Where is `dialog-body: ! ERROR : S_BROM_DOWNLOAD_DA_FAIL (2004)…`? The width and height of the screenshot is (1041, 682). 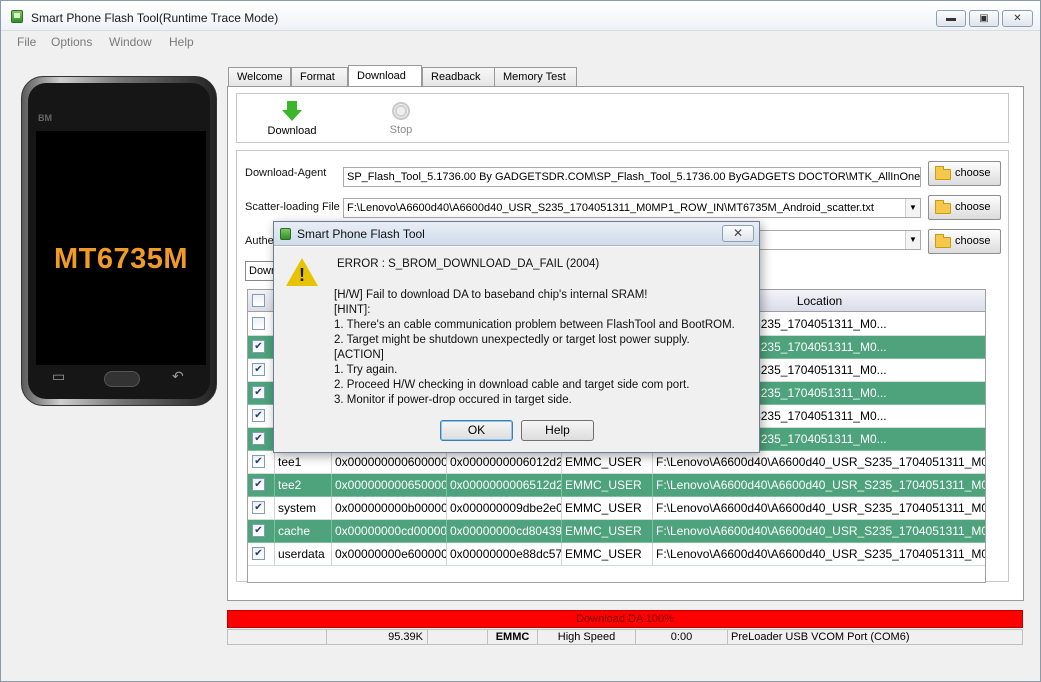
dialog-body: ! ERROR : S_BROM_DOWNLOAD_DA_FAIL (2004)… is located at coordinates (516, 349).